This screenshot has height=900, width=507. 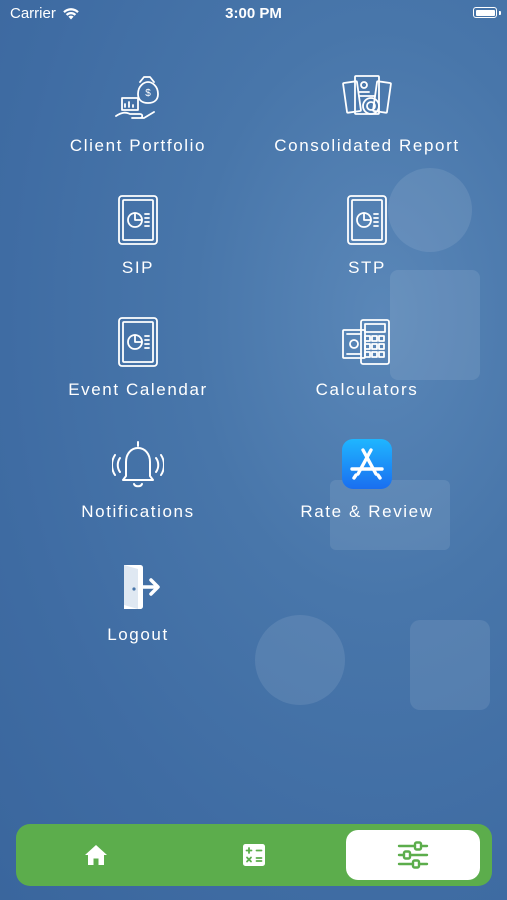 What do you see at coordinates (138, 634) in the screenshot?
I see `menu-label: Logout` at bounding box center [138, 634].